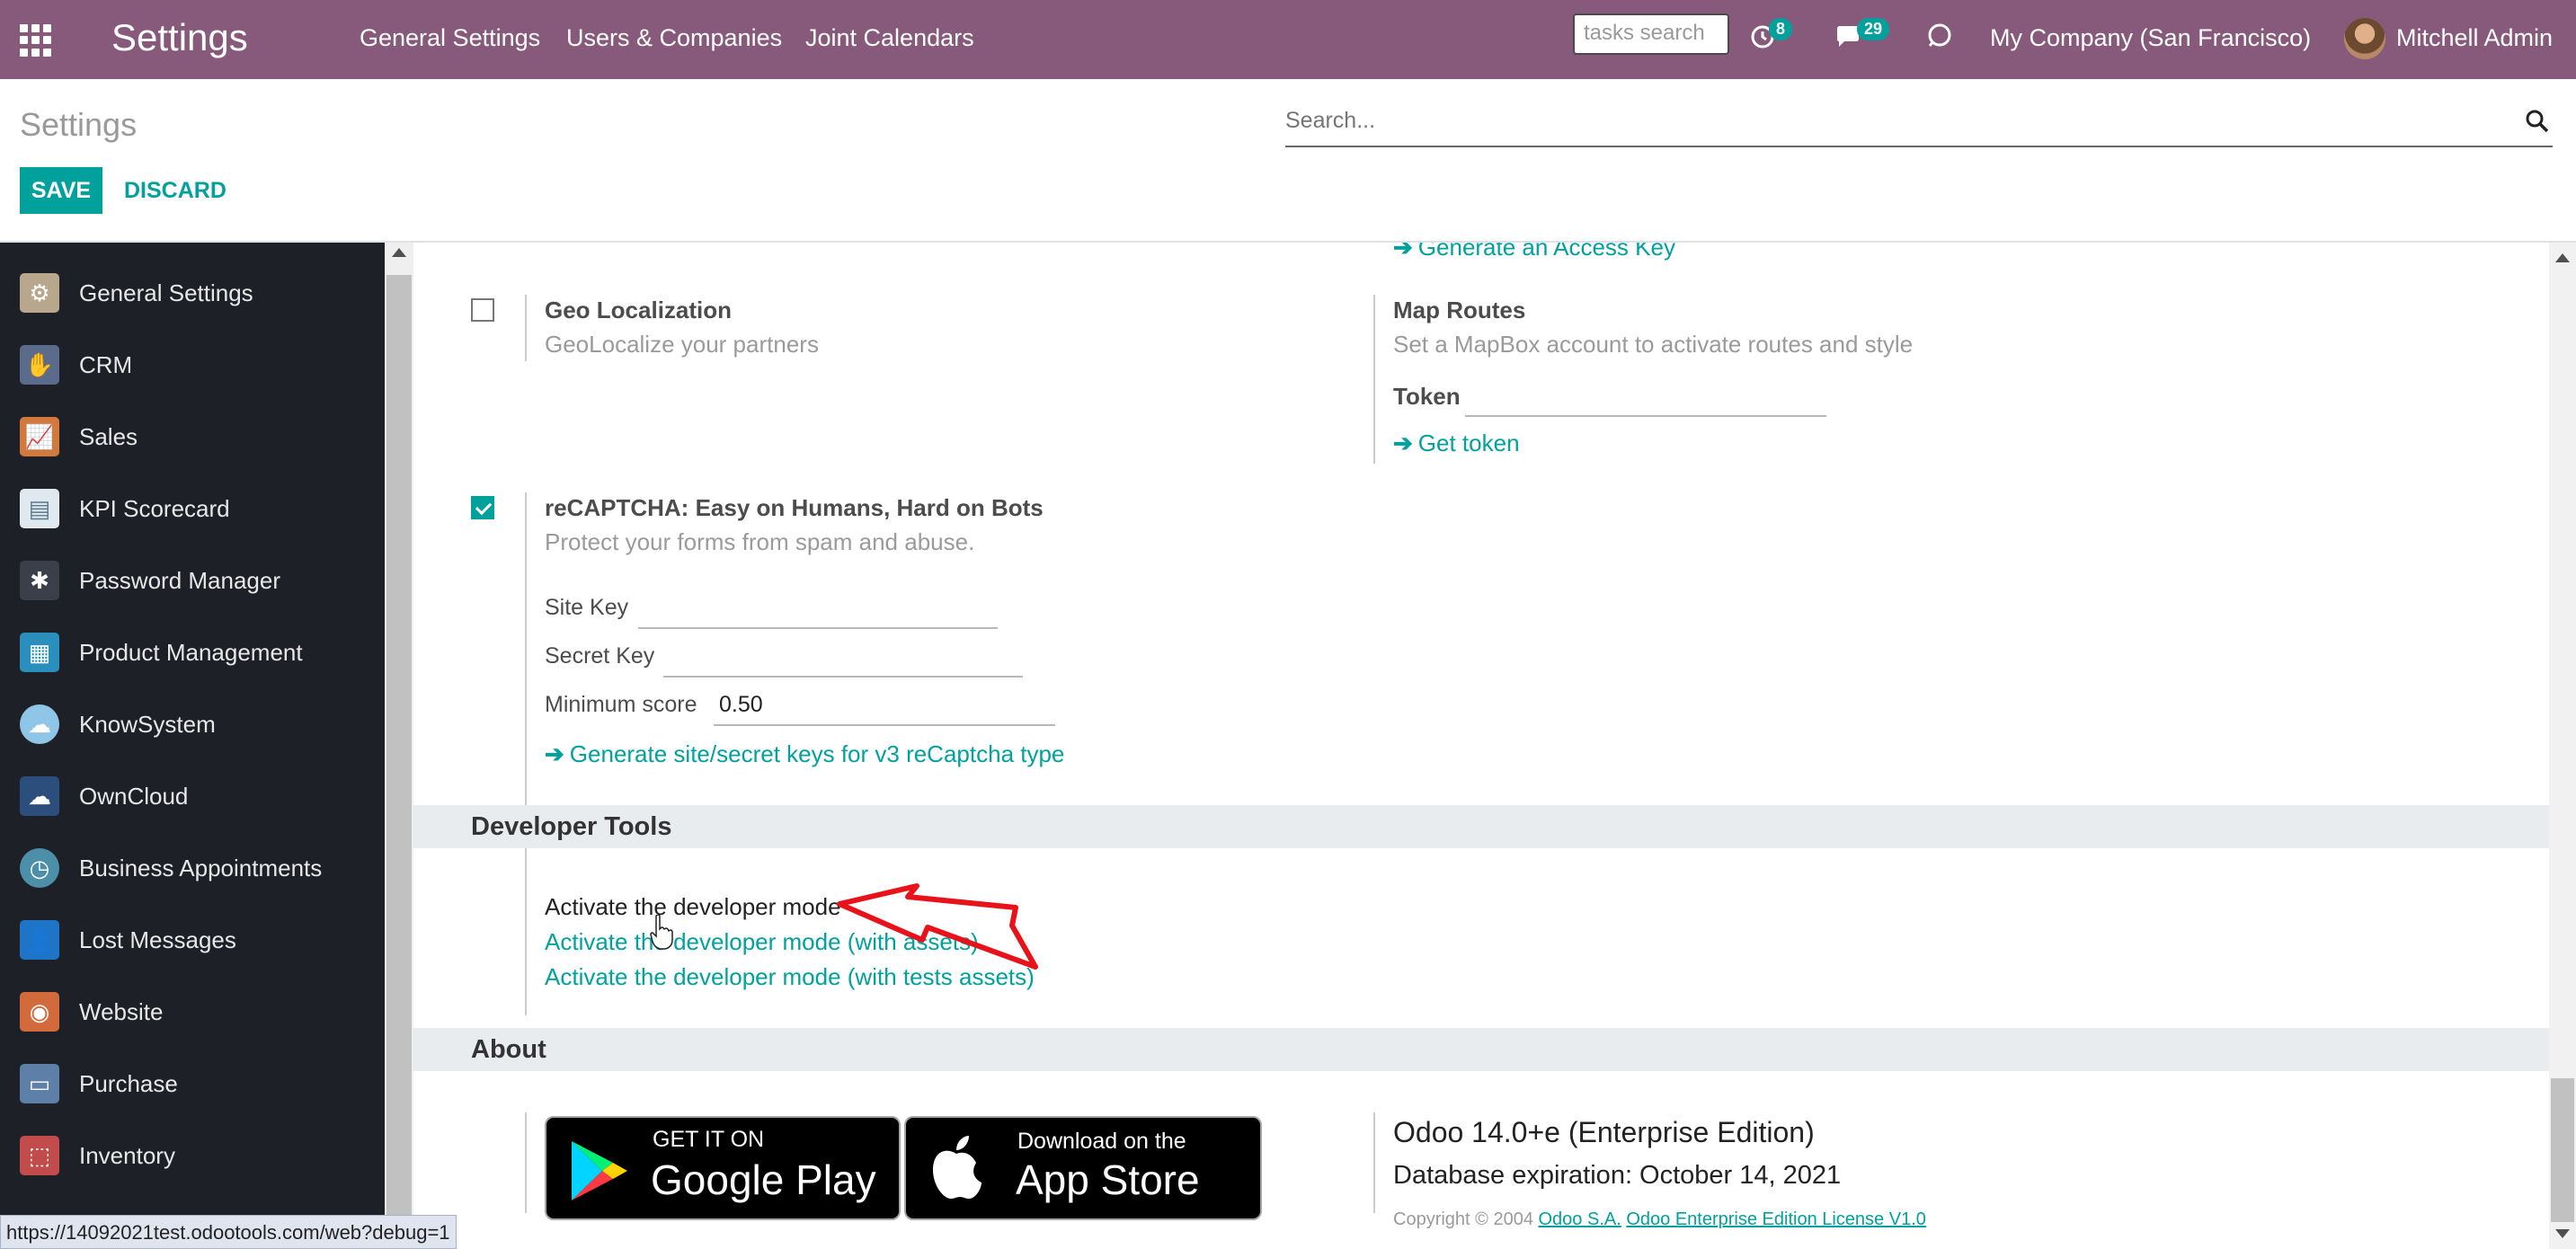 This screenshot has width=2576, height=1249. Describe the element at coordinates (154, 508) in the screenshot. I see `sidebar-item-label: KPI Scorecard` at that location.